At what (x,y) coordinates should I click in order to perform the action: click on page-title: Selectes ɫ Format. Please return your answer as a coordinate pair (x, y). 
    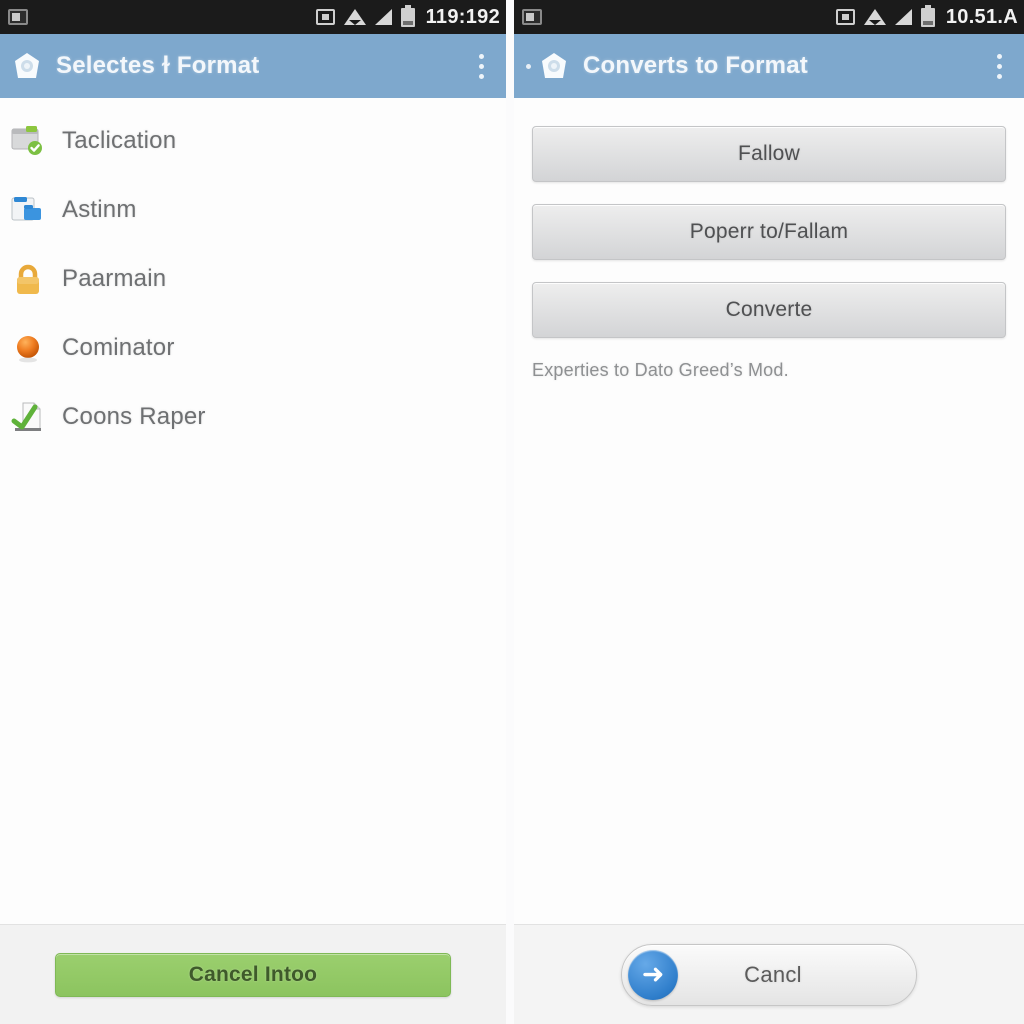
    Looking at the image, I should click on (158, 65).